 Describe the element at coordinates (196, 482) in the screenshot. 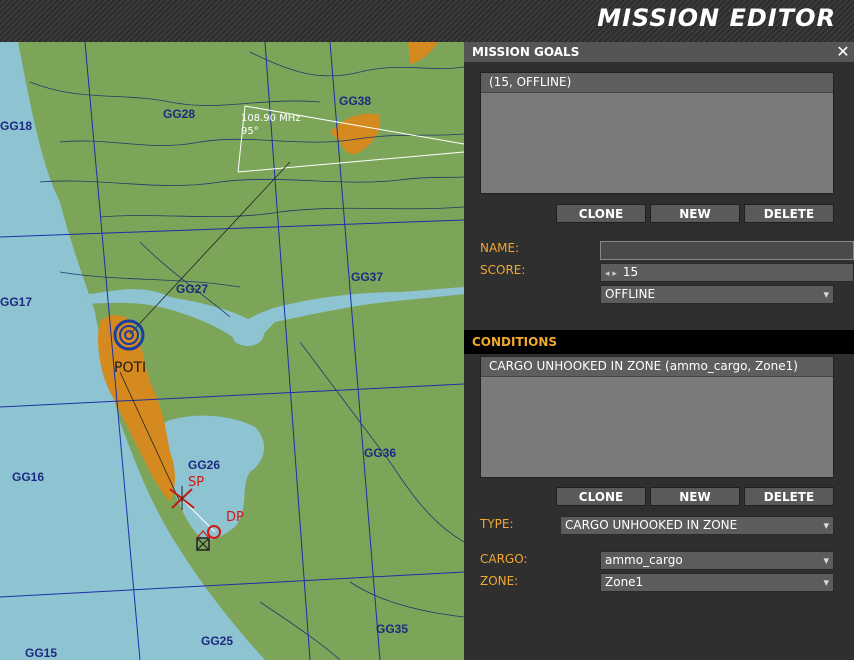

I see `sp-label: SP` at that location.